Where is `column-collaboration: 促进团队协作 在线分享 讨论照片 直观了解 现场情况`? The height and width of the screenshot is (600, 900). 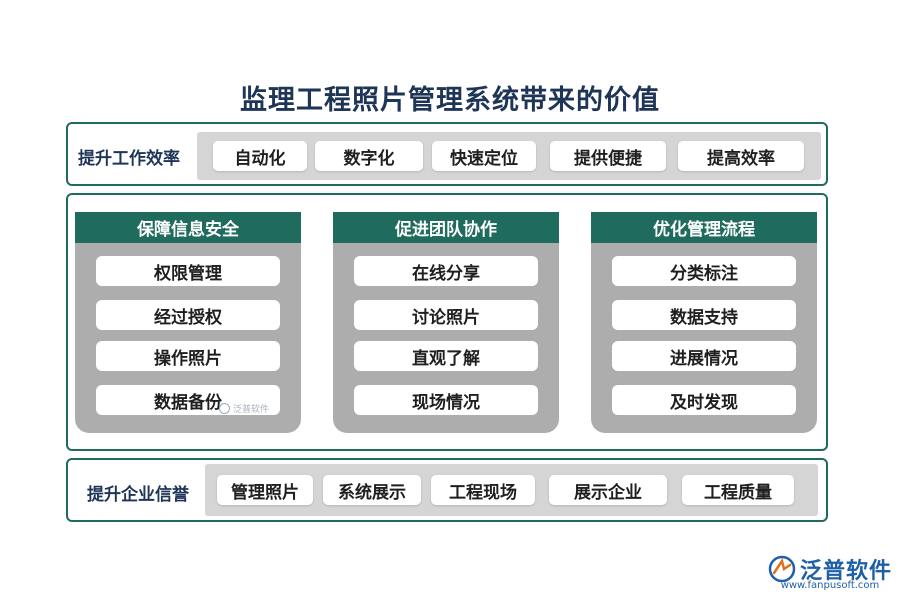 column-collaboration: 促进团队协作 在线分享 讨论照片 直观了解 现场情况 is located at coordinates (446, 322).